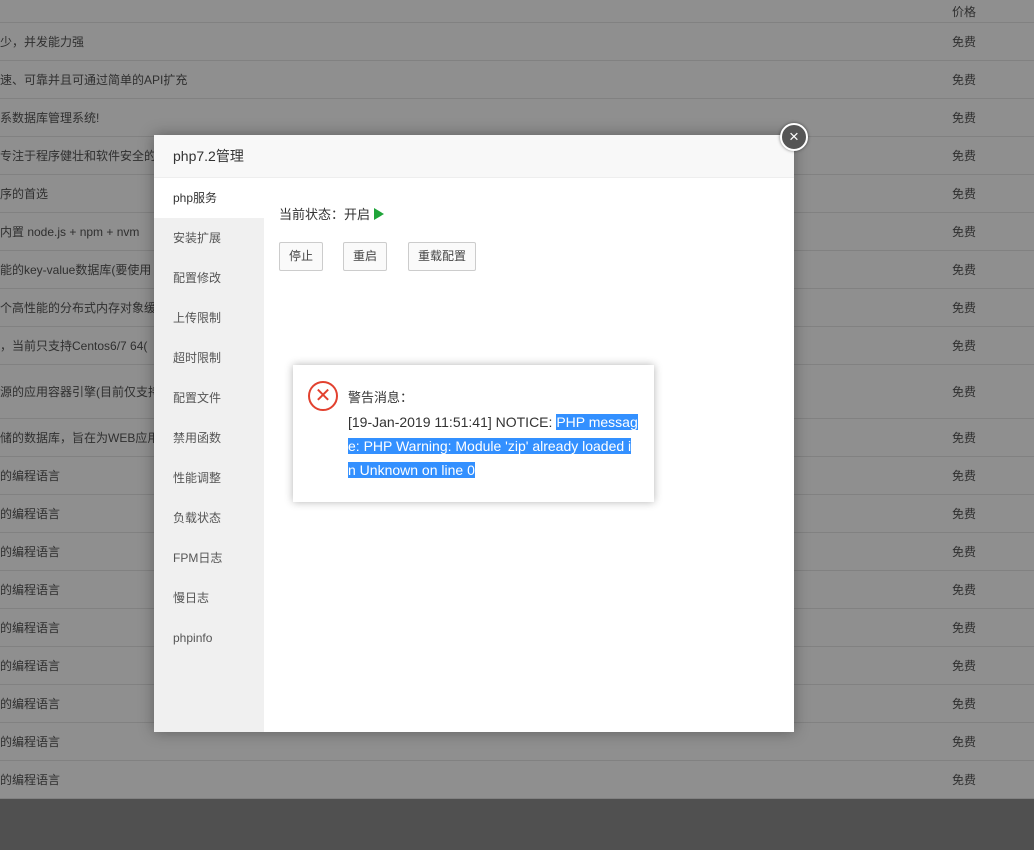 The height and width of the screenshot is (850, 1034). Describe the element at coordinates (381, 397) in the screenshot. I see `alert-title: 警告消息：` at that location.